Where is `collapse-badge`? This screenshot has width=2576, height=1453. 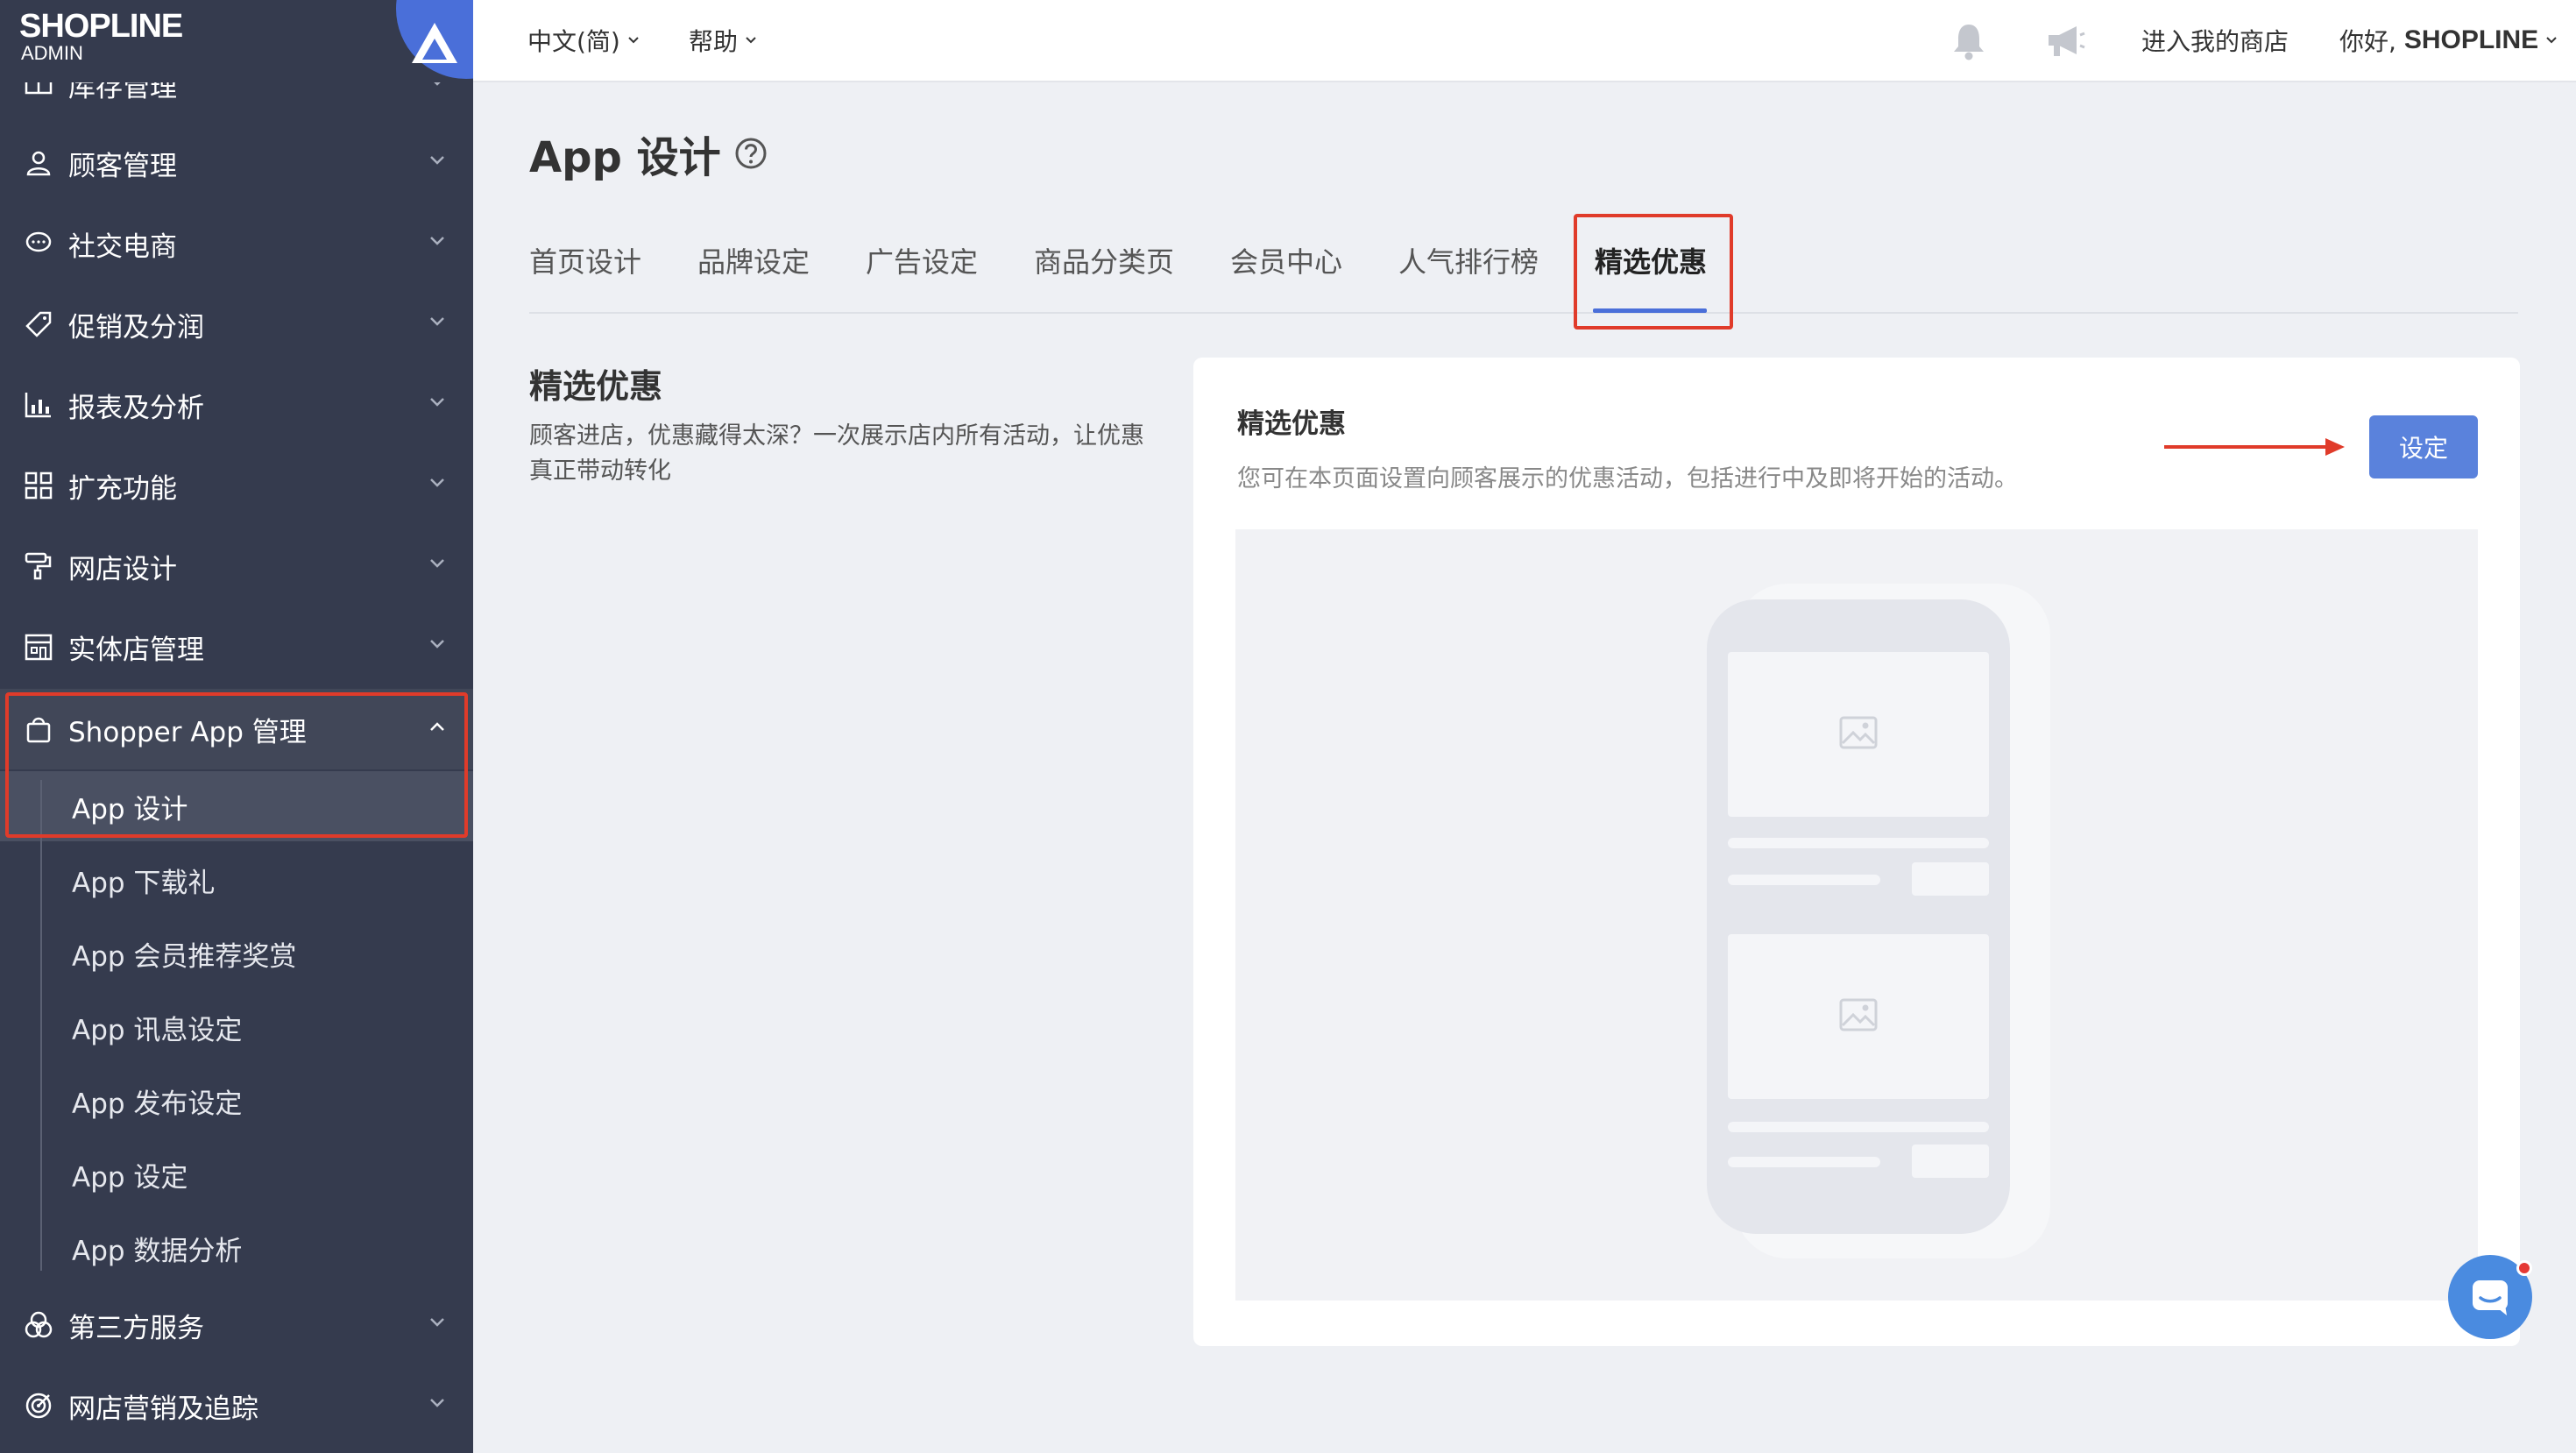
collapse-badge is located at coordinates (434, 39).